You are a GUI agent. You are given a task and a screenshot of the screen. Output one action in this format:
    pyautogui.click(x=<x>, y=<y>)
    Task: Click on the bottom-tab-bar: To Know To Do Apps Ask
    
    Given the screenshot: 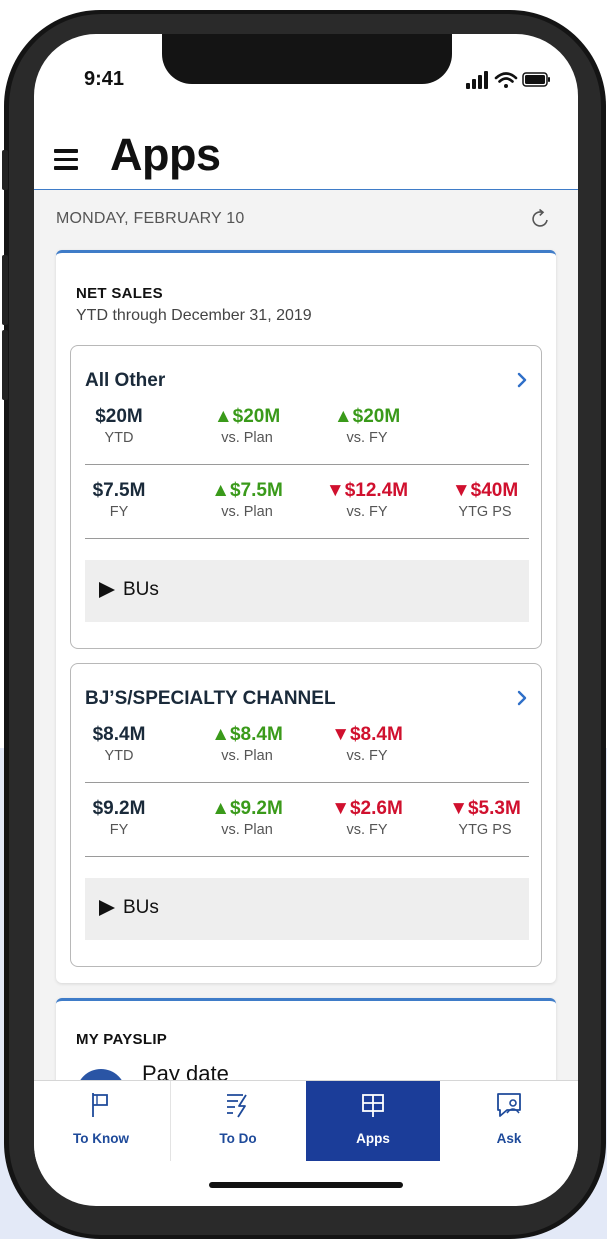 What is the action you would take?
    pyautogui.click(x=306, y=1120)
    